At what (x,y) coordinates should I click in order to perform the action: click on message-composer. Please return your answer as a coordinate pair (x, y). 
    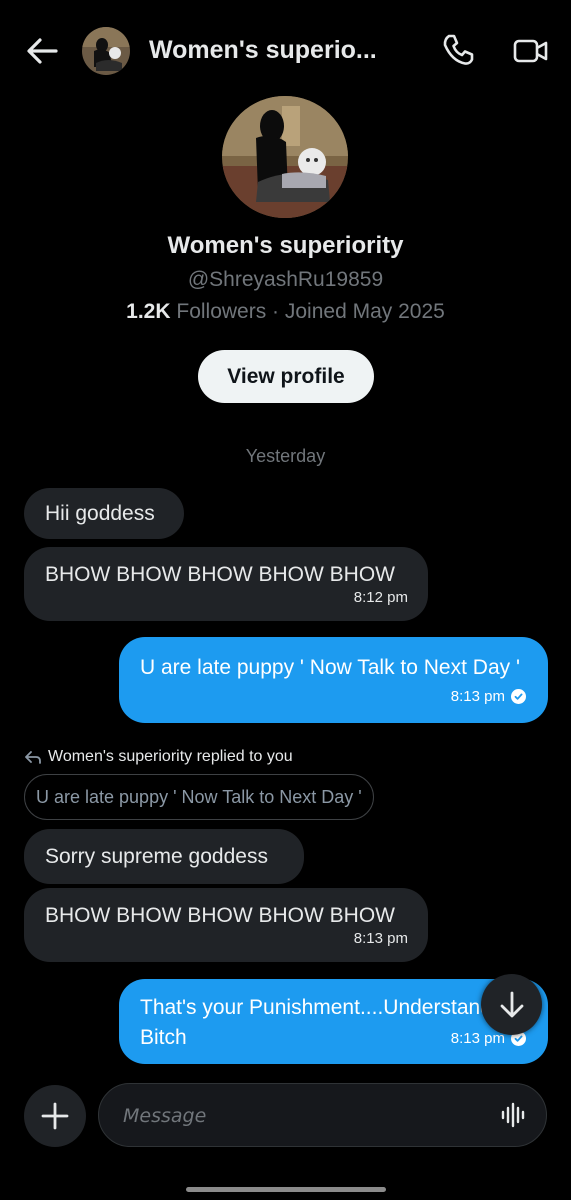
    Looking at the image, I should click on (322, 1115).